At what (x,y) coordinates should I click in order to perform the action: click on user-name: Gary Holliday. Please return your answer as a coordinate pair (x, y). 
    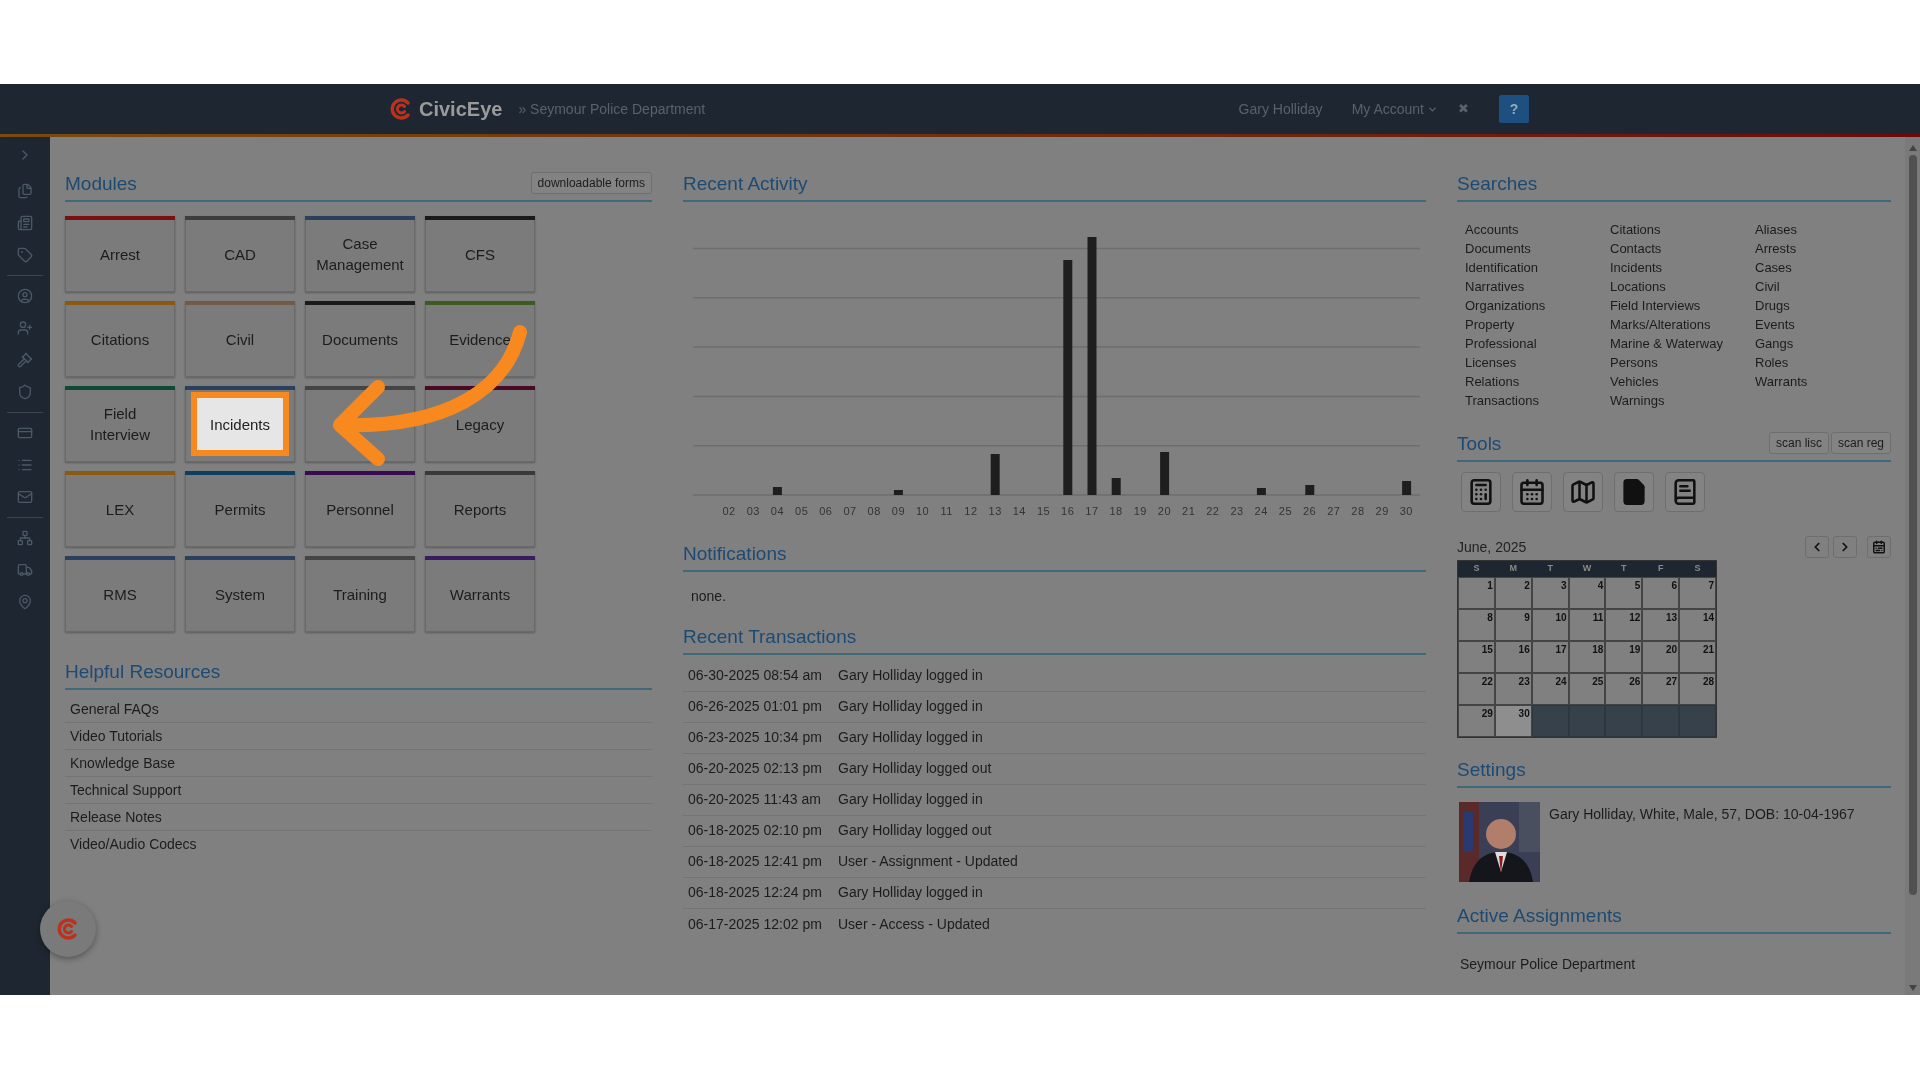
    Looking at the image, I should click on (1280, 109).